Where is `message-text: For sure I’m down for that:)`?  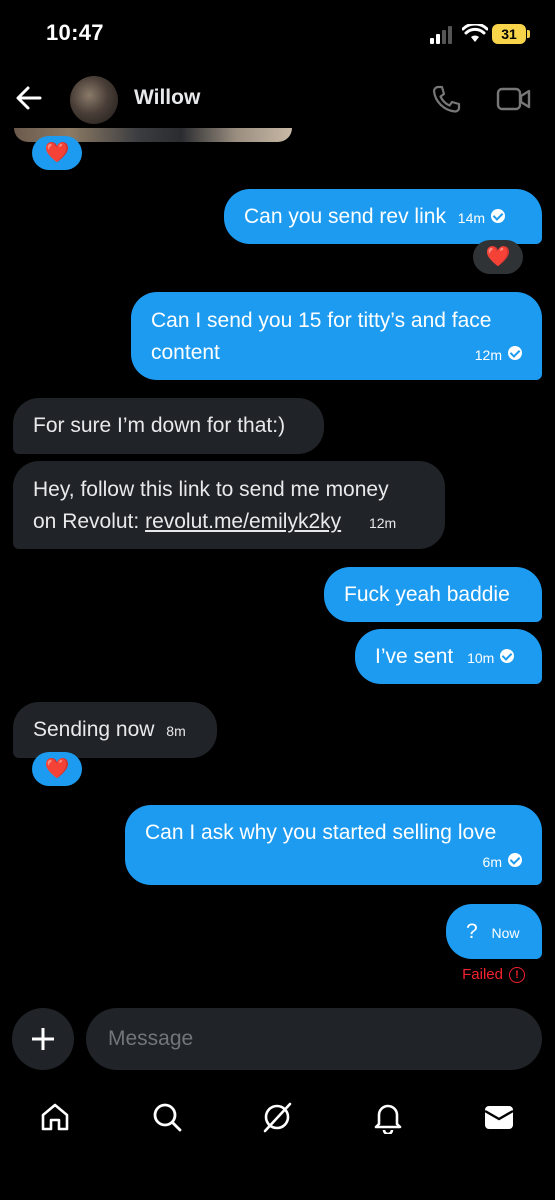
message-text: For sure I’m down for that:) is located at coordinates (159, 425).